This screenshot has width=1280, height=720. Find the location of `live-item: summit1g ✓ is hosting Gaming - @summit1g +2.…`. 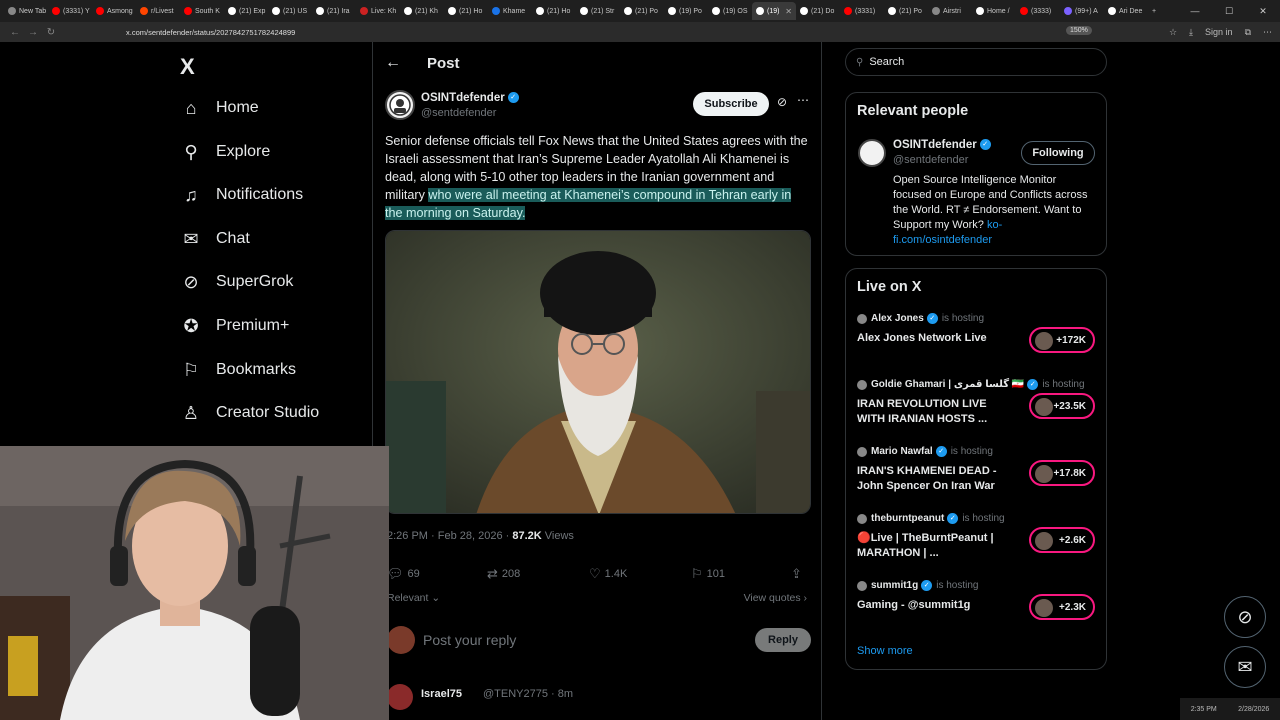

live-item: summit1g ✓ is hosting Gaming - @summit1g +2.… is located at coordinates (977, 608).